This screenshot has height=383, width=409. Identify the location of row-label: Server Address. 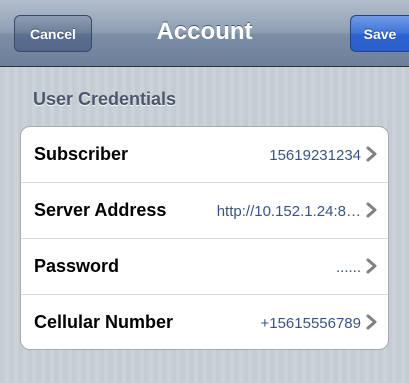
(100, 210).